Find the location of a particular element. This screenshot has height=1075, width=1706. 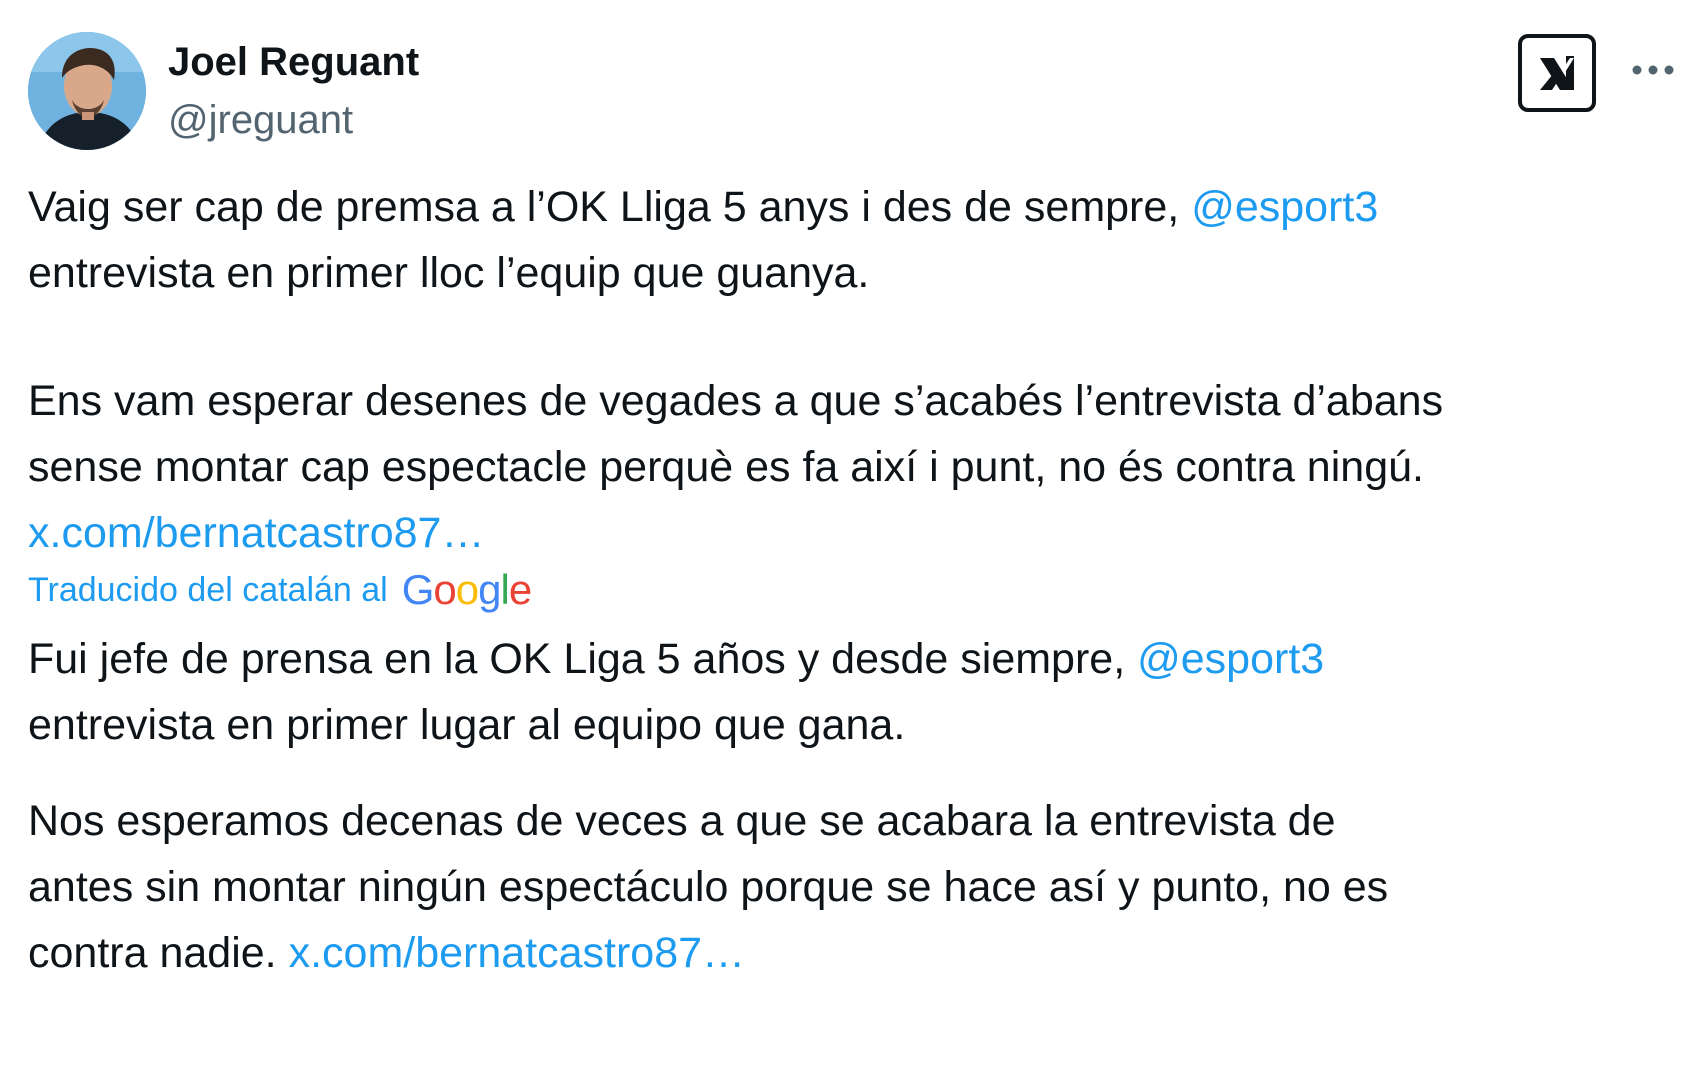

grok-button is located at coordinates (1557, 73).